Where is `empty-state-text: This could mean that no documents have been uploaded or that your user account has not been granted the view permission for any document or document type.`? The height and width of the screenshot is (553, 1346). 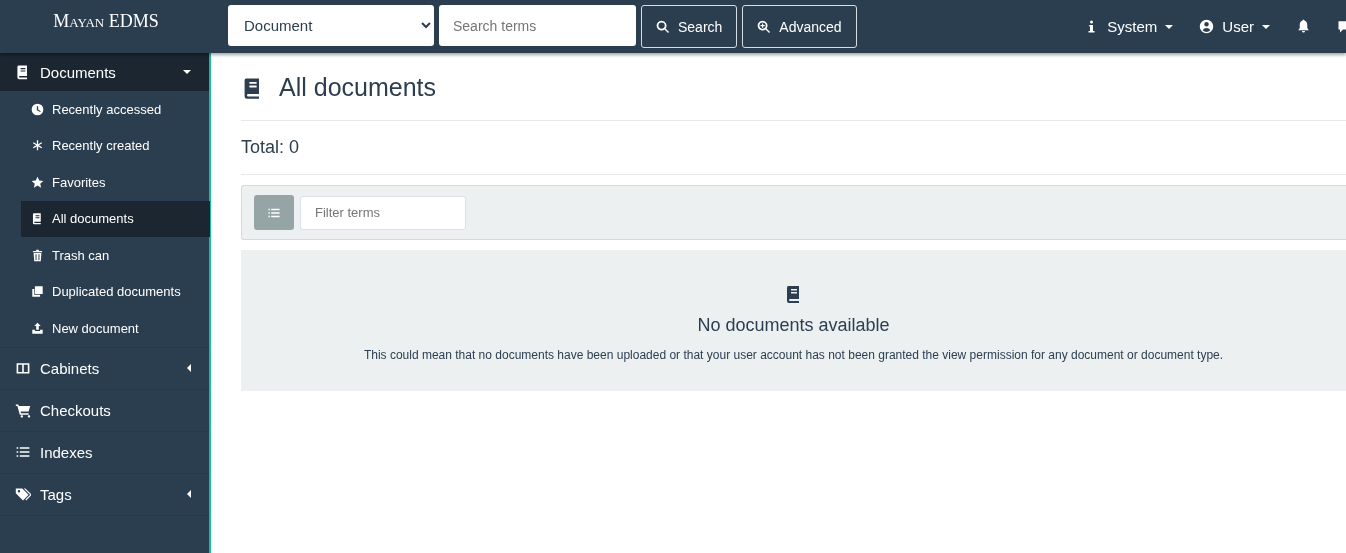 empty-state-text: This could mean that no documents have been uploaded or that your user account has not been granted the view permission for any document or document type. is located at coordinates (793, 355).